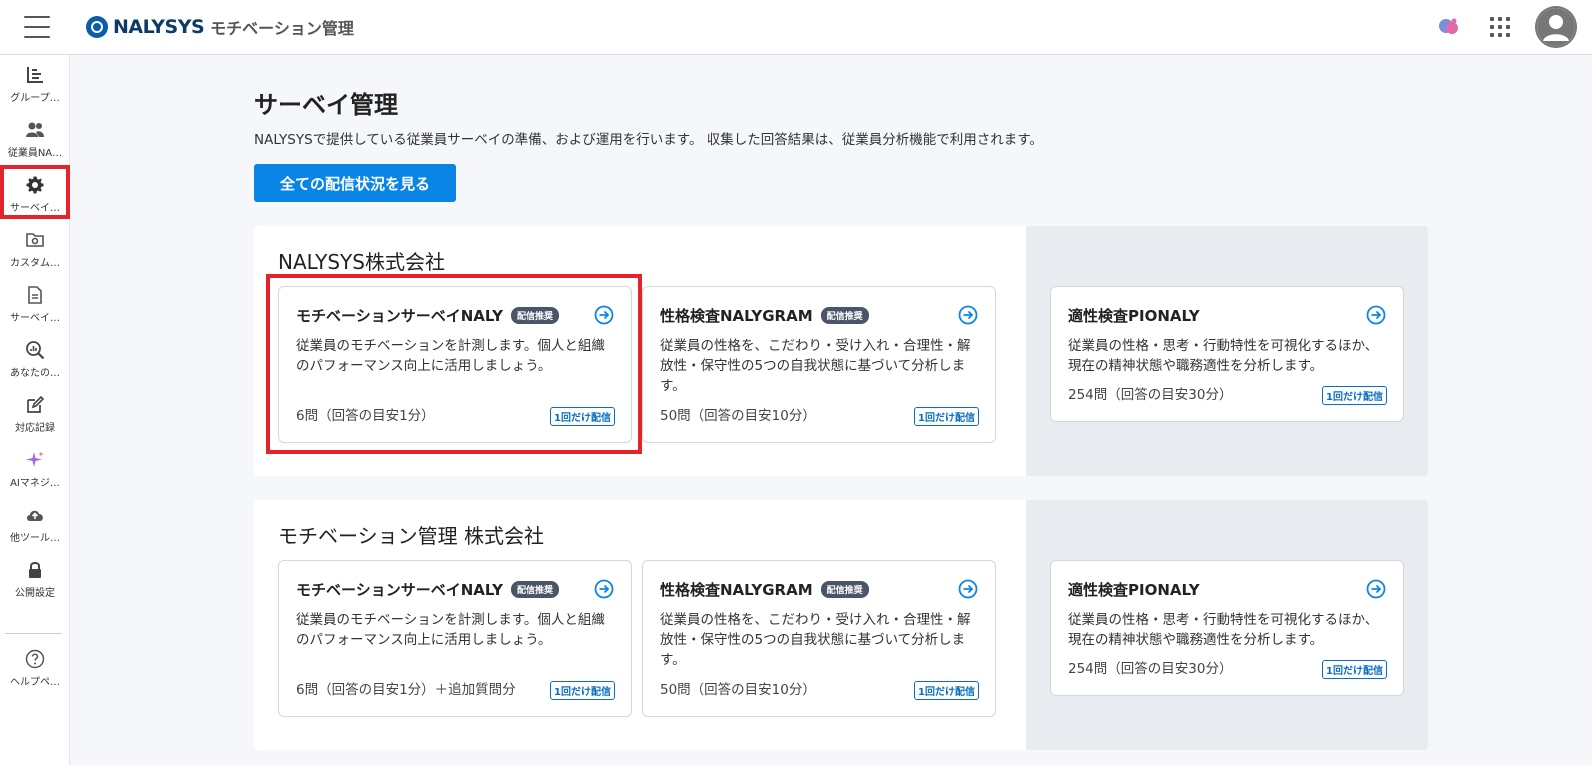  I want to click on company-name: NALYSYS株式会社, so click(361, 262).